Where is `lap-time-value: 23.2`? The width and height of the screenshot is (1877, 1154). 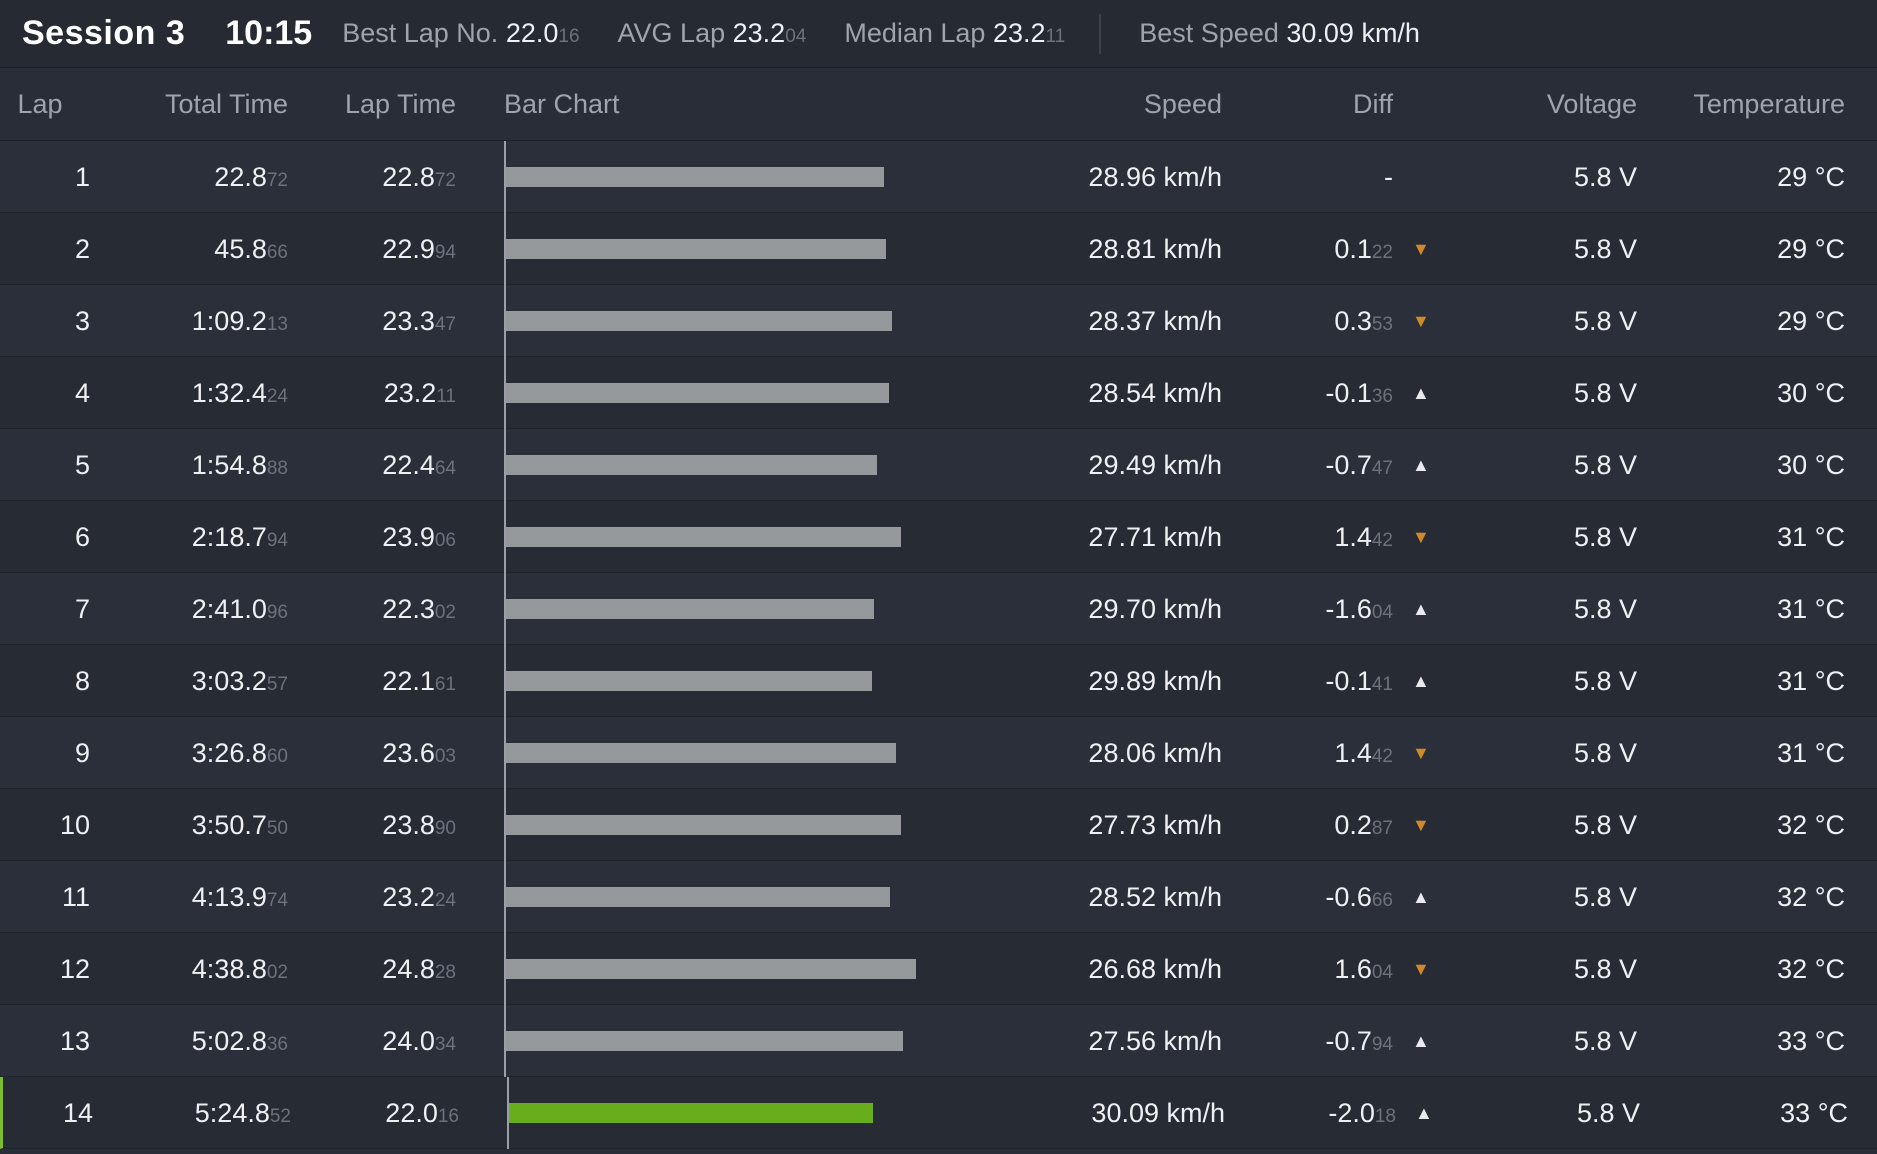 lap-time-value: 23.2 is located at coordinates (408, 897).